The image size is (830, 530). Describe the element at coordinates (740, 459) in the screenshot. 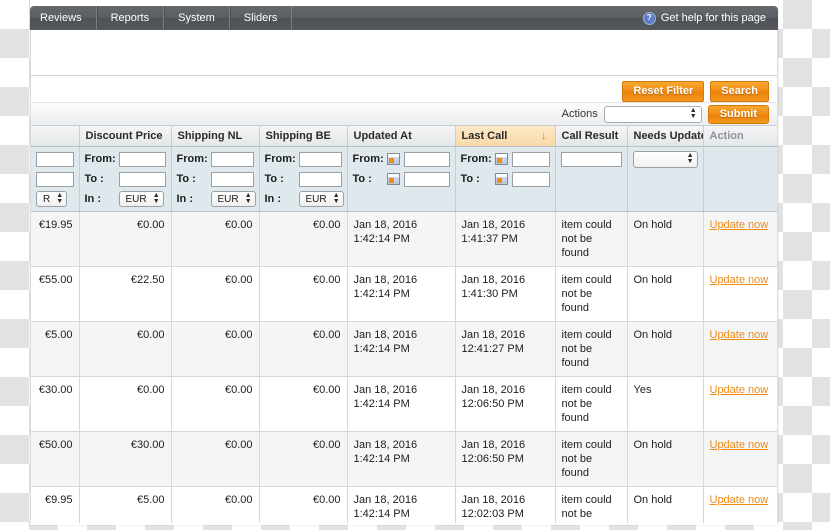

I see `cell-action: Update now` at that location.